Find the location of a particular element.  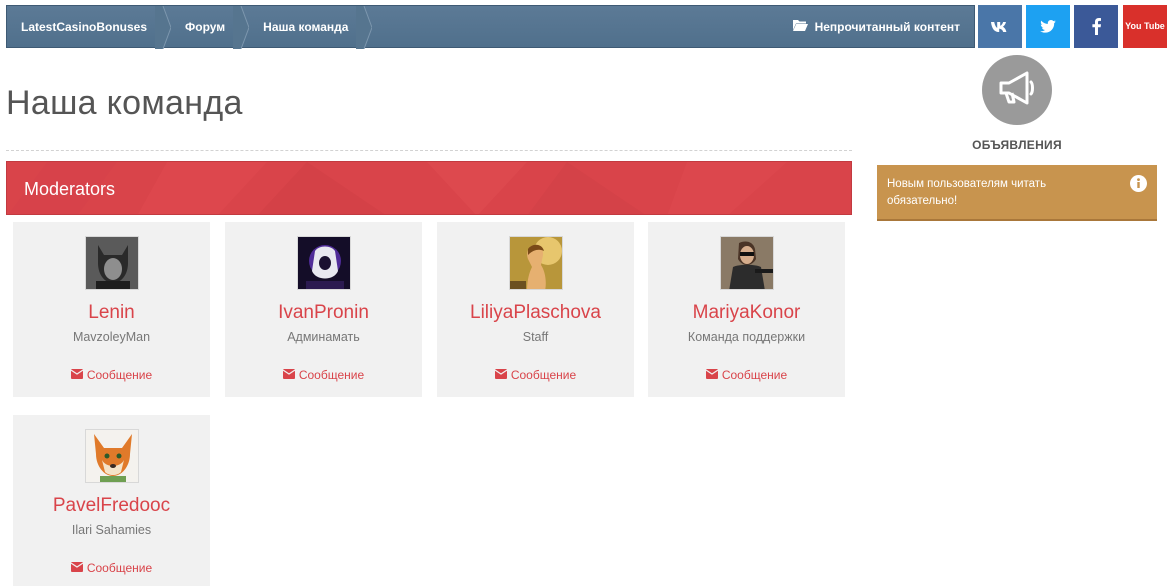

breadcrumb-current: Наша команда is located at coordinates (307, 27).